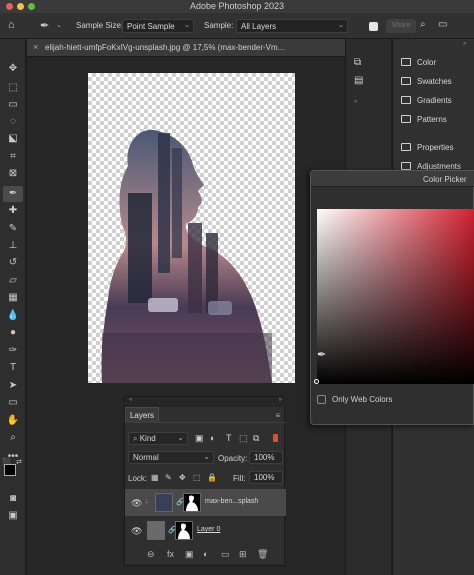 This screenshot has width=474, height=575. Describe the element at coordinates (13, 386) in the screenshot. I see `path-selection-tool-icon: ➤` at that location.